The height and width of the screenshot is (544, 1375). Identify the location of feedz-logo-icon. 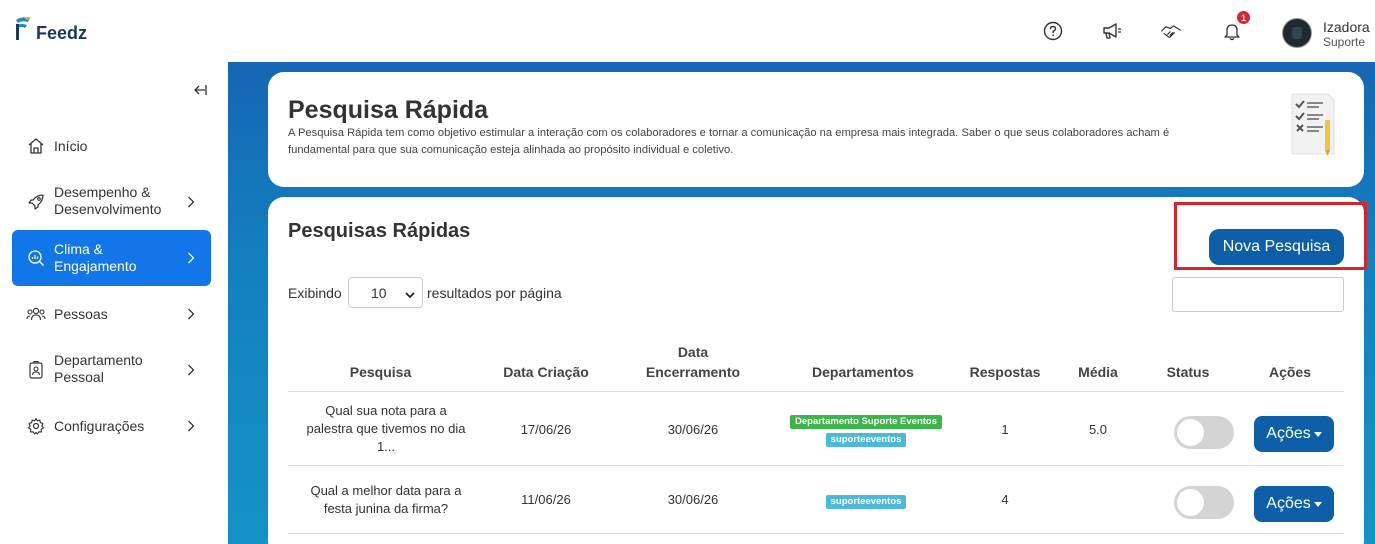
(23, 28).